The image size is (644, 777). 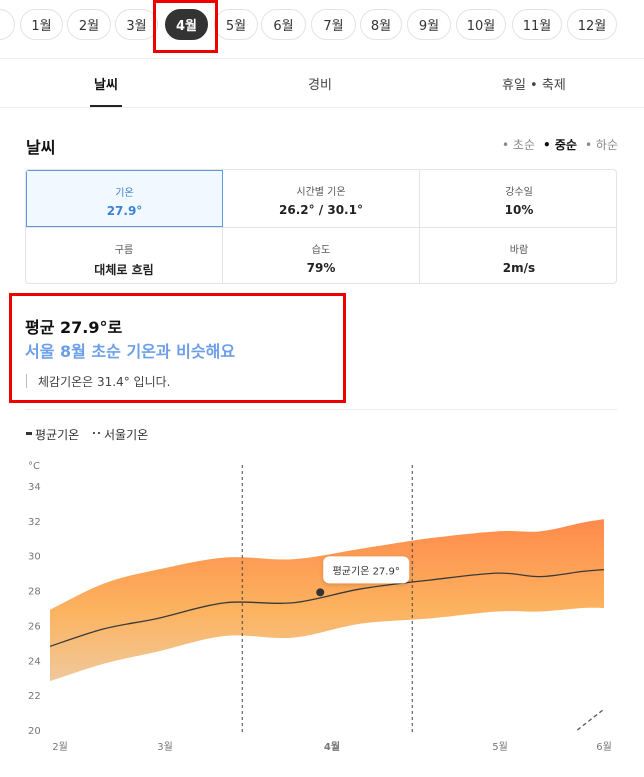 I want to click on stat-rain-days: 강수일 10%, so click(x=518, y=198).